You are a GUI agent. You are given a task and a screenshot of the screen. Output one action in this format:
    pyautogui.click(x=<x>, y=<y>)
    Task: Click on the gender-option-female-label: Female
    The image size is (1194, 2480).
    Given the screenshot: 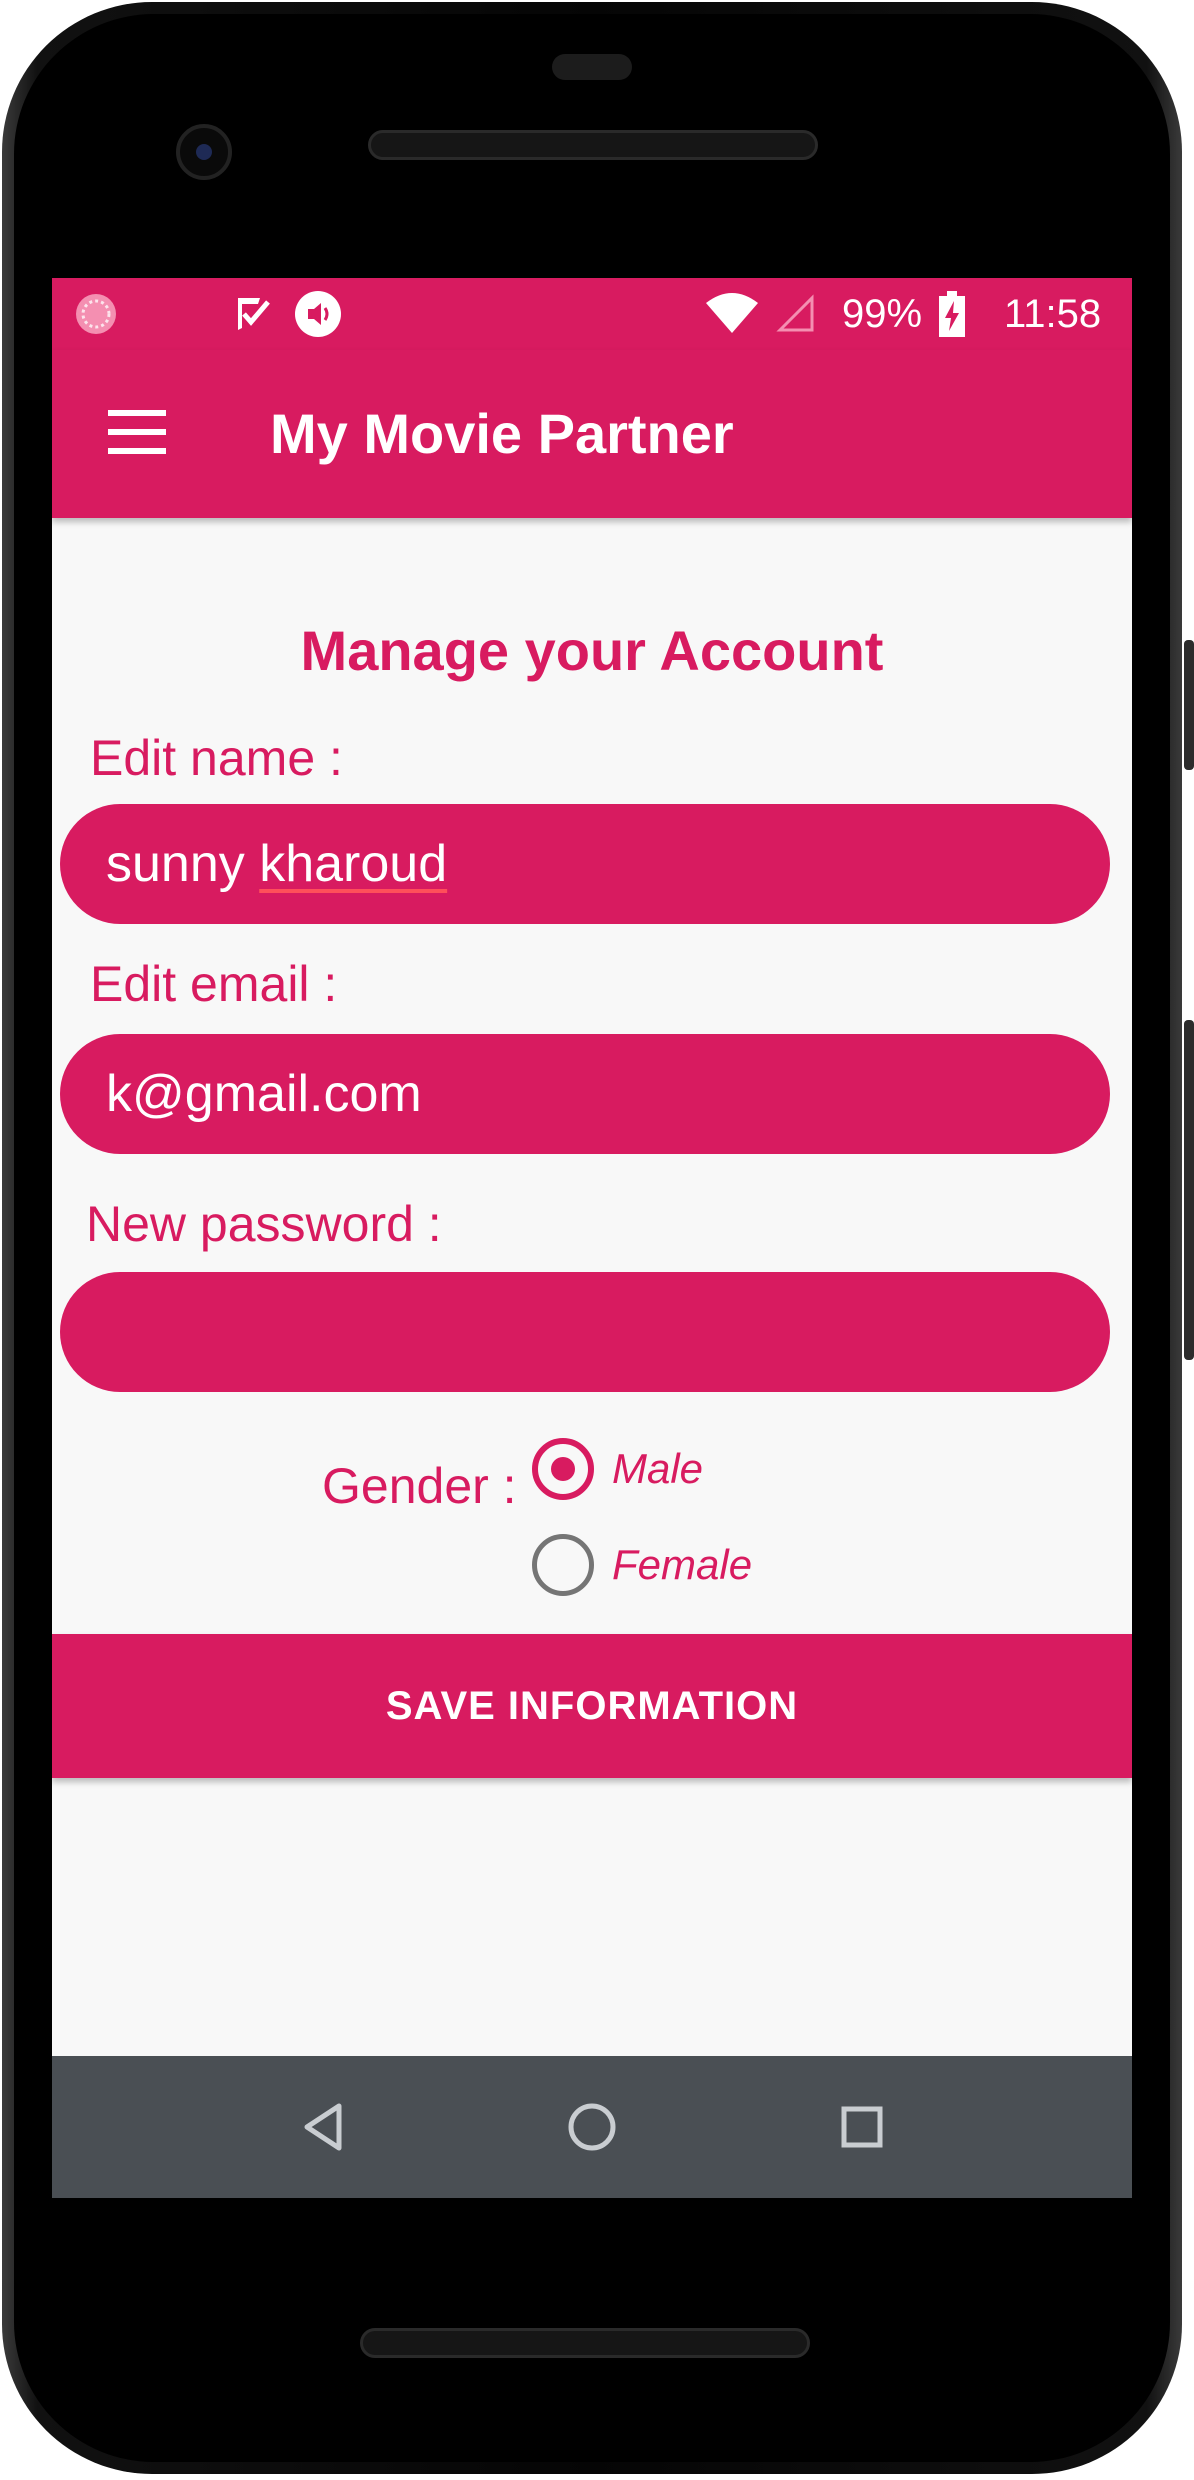 What is the action you would take?
    pyautogui.click(x=682, y=1565)
    